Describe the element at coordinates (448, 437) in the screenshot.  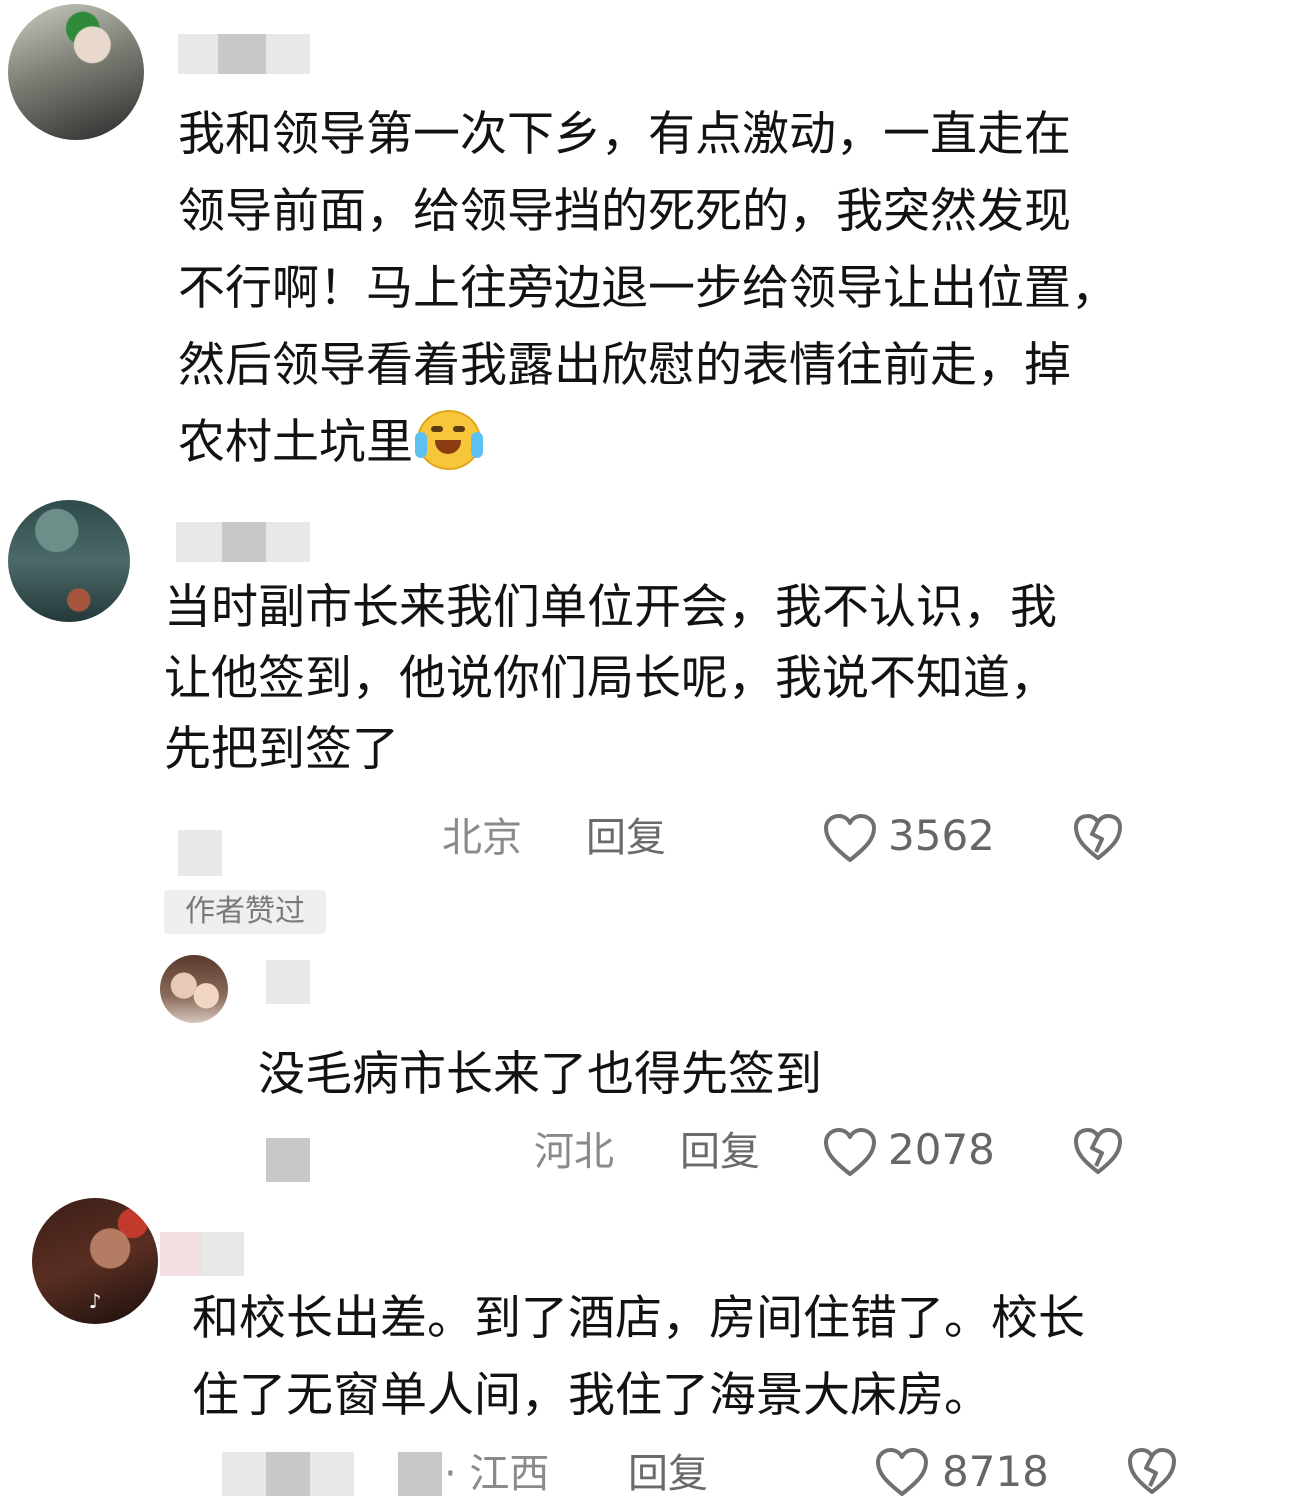
I see `crying-laughing-emoji-icon` at that location.